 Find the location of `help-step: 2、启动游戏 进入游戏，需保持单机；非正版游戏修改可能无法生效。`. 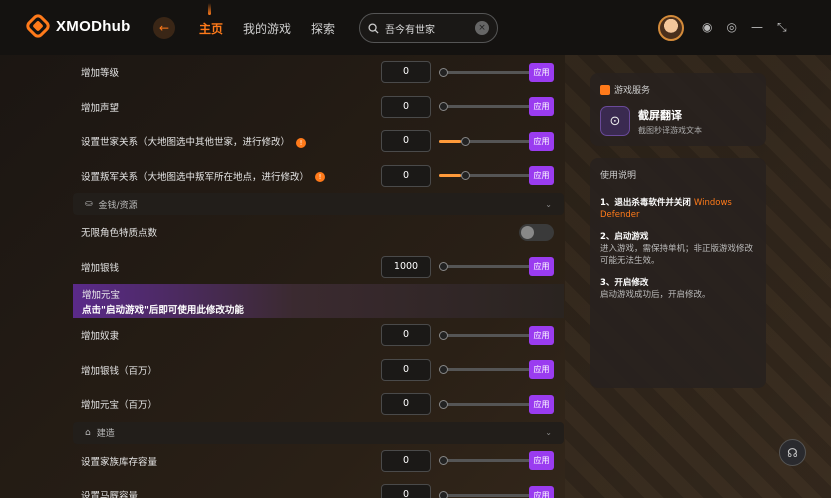

help-step: 2、启动游戏 进入游戏，需保持单机；非正版游戏修改可能无法生效。 is located at coordinates (678, 249).